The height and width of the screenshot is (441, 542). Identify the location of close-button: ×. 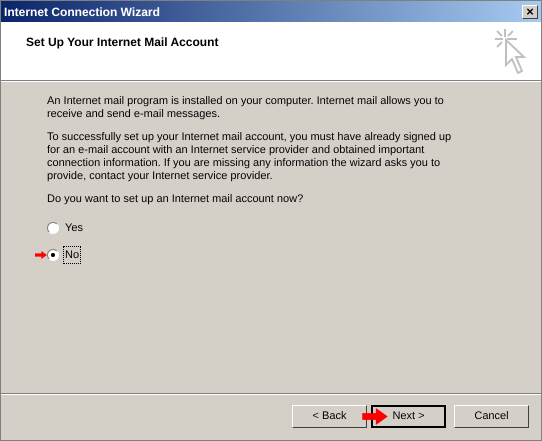
(530, 11).